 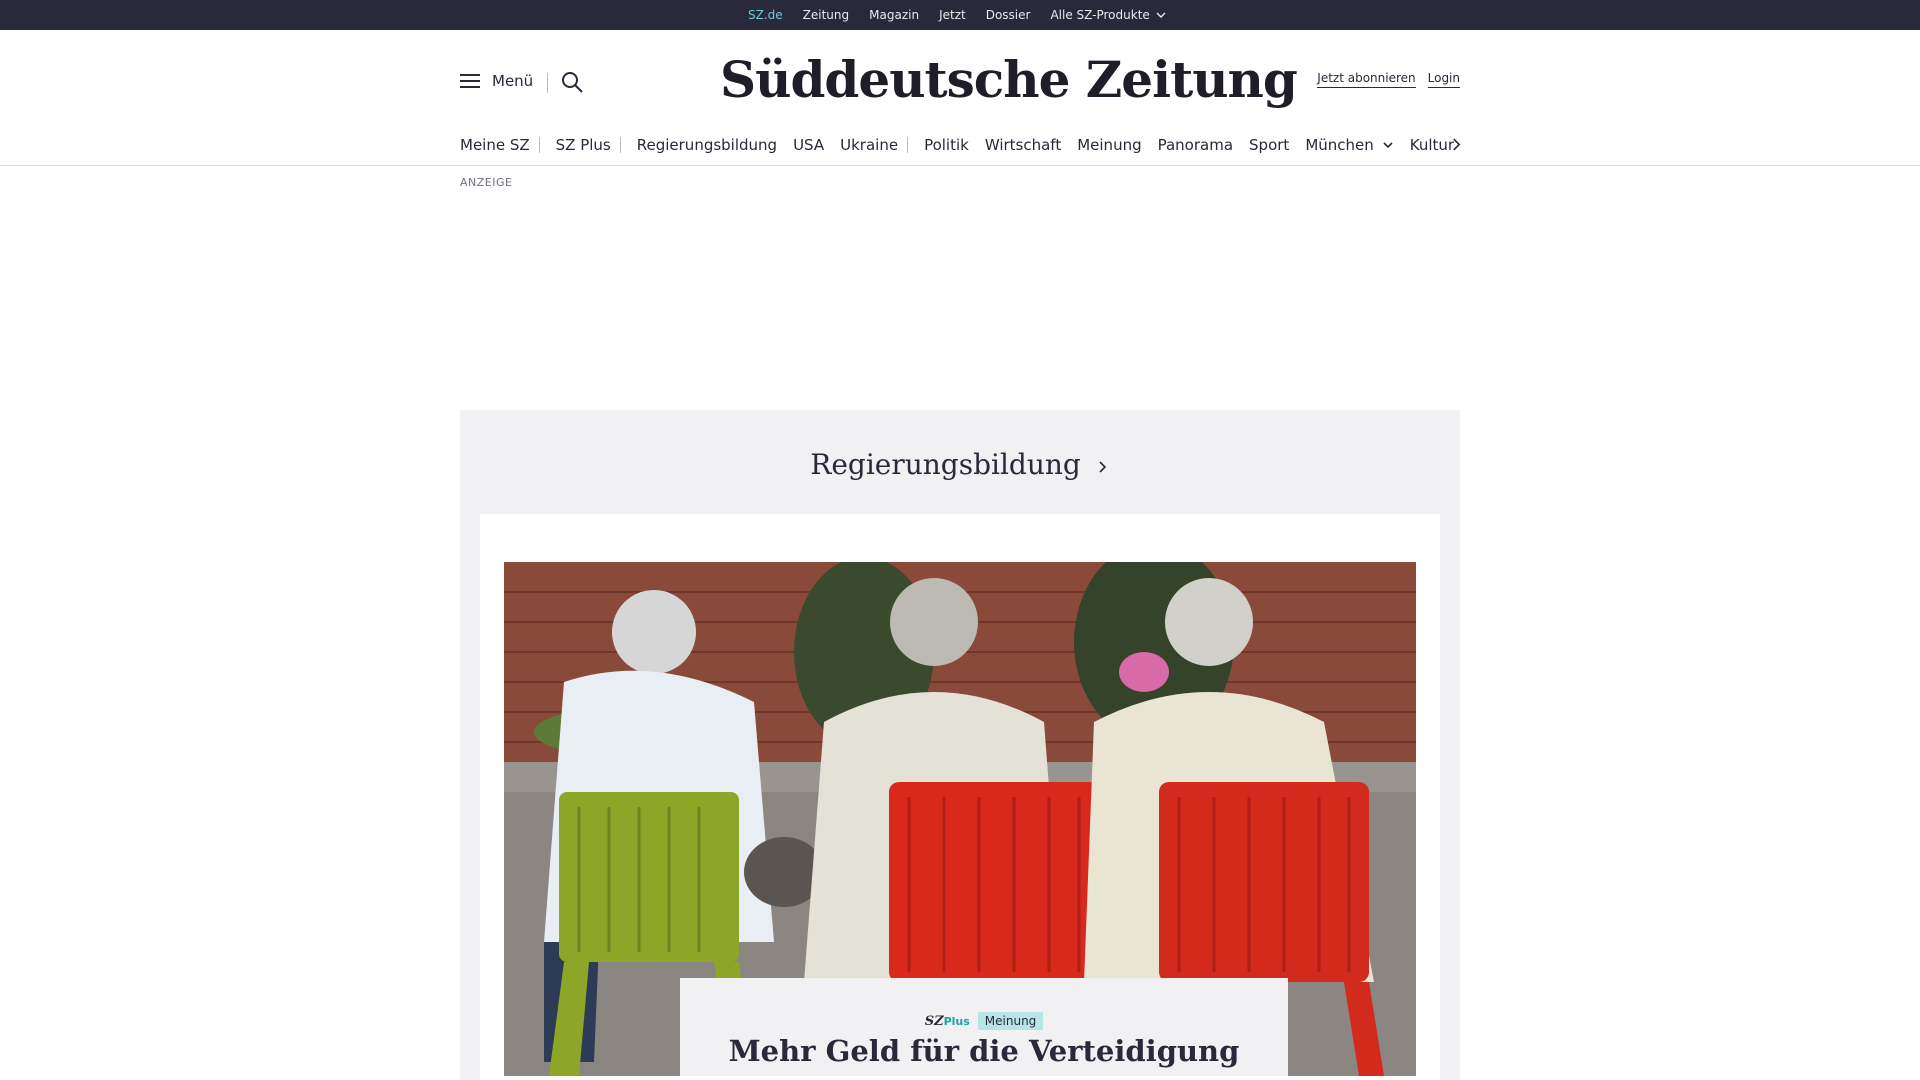 I want to click on product-link-all-products: Alle SZ-Produkte, so click(x=1108, y=15).